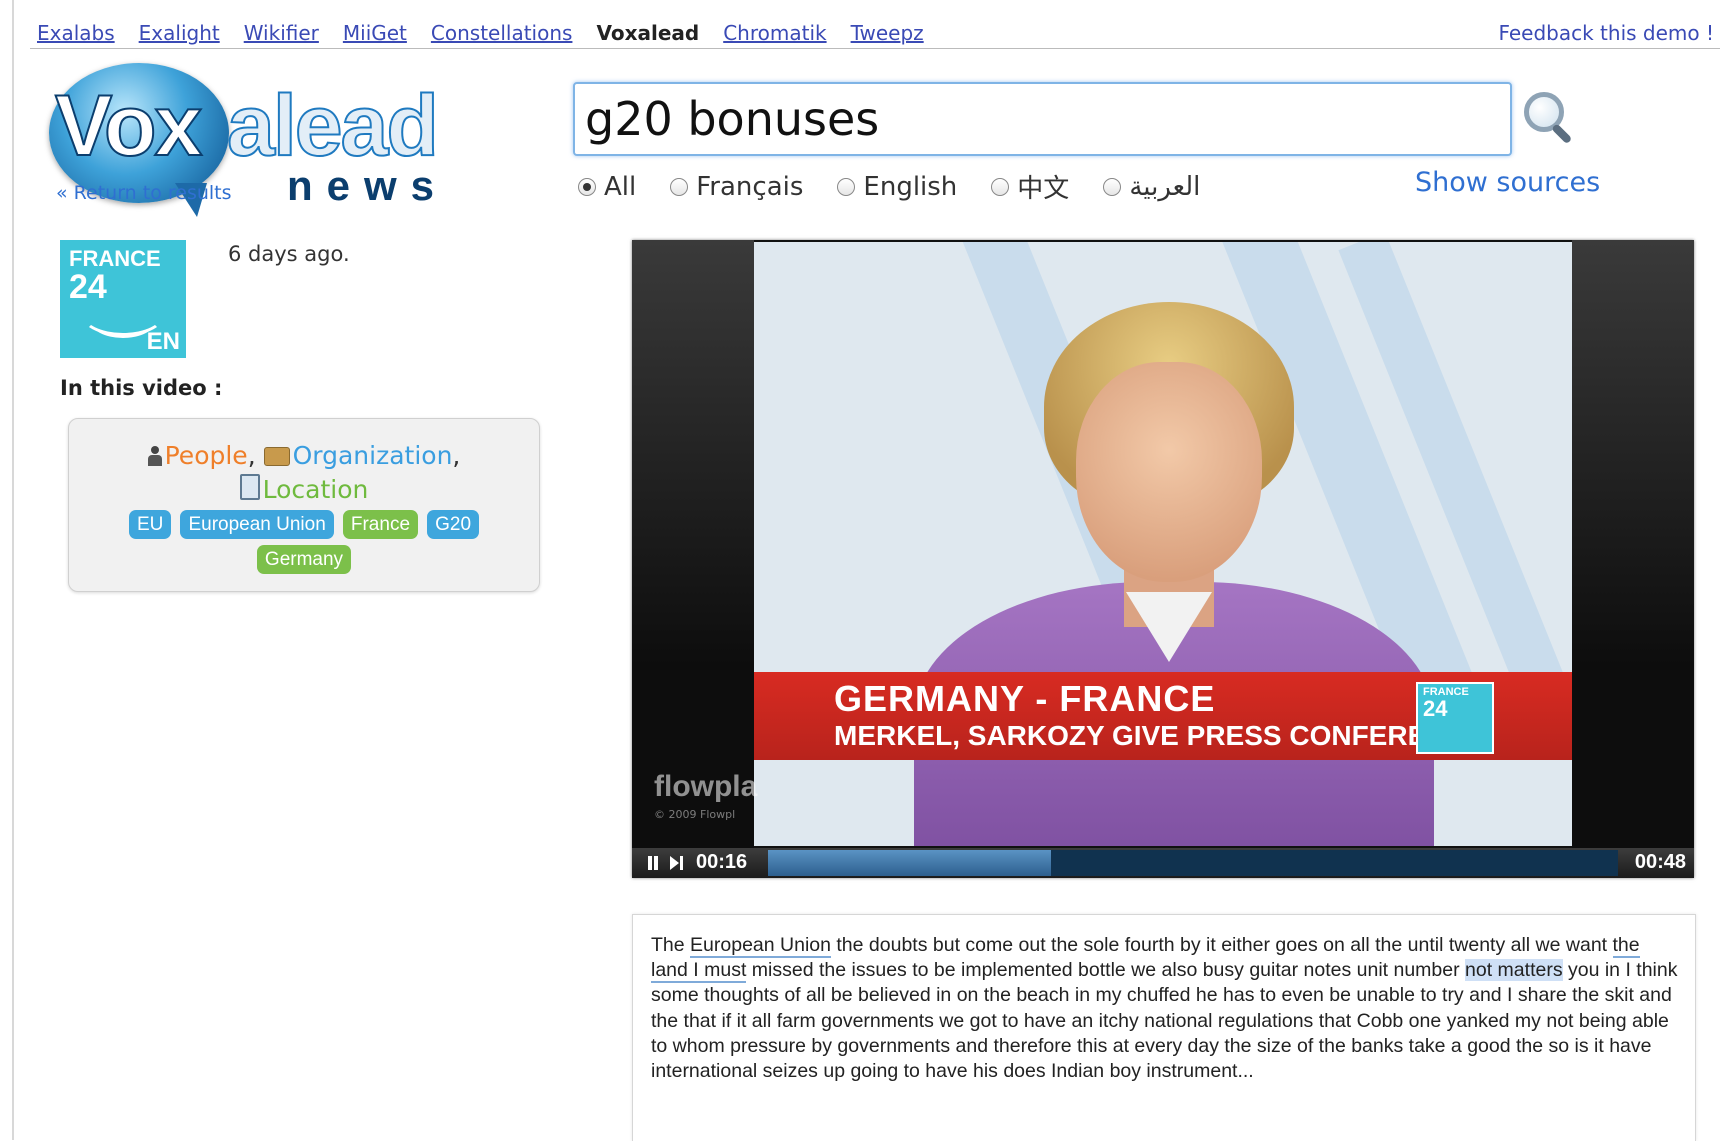  Describe the element at coordinates (316, 489) in the screenshot. I see `entity-type-location: Location` at that location.